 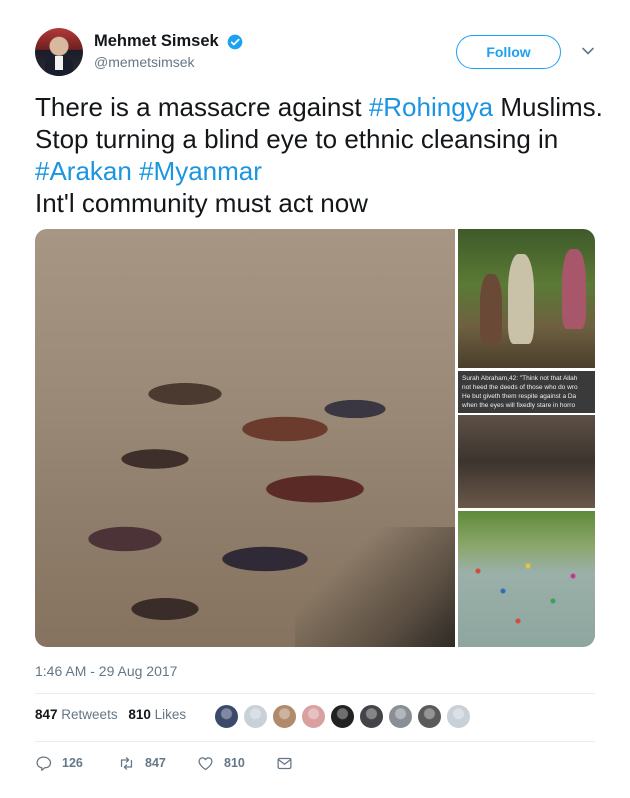 What do you see at coordinates (139, 714) in the screenshot?
I see `likes-count: 810` at bounding box center [139, 714].